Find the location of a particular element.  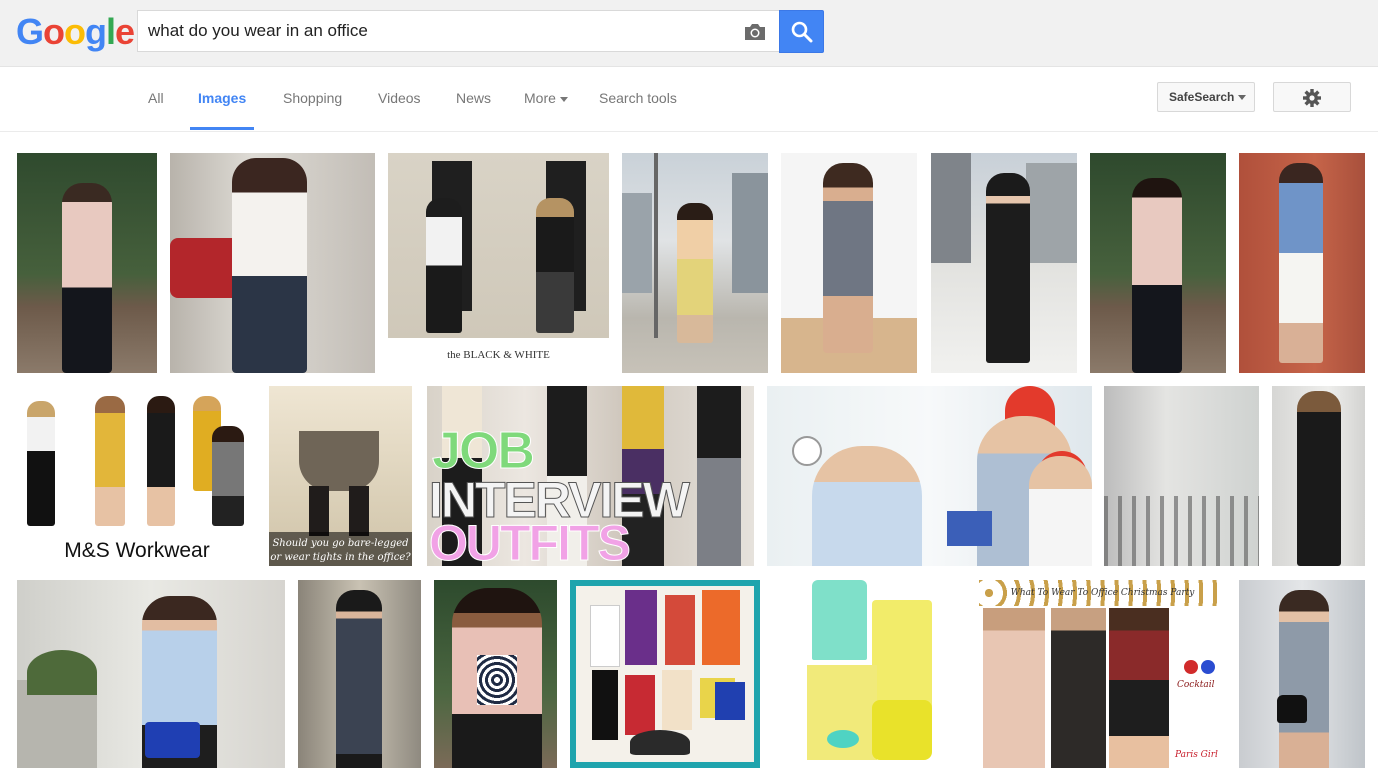

safesearch-button: SafeSearch is located at coordinates (1206, 97).